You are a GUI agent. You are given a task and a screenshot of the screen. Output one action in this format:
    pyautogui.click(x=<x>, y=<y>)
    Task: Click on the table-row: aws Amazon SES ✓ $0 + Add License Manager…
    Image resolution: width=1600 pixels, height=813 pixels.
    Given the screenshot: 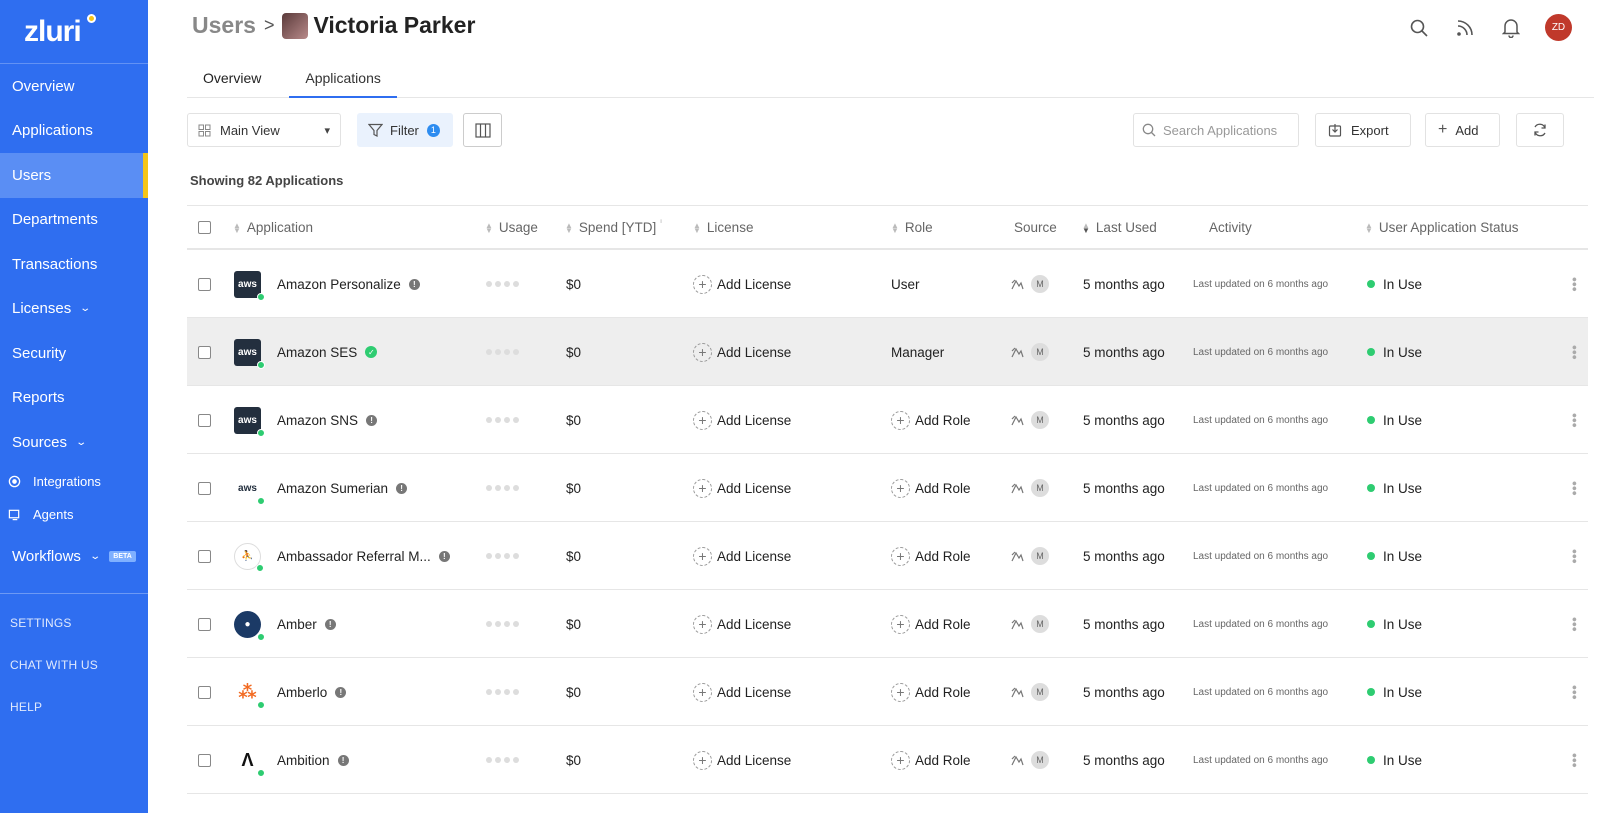 What is the action you would take?
    pyautogui.click(x=887, y=352)
    